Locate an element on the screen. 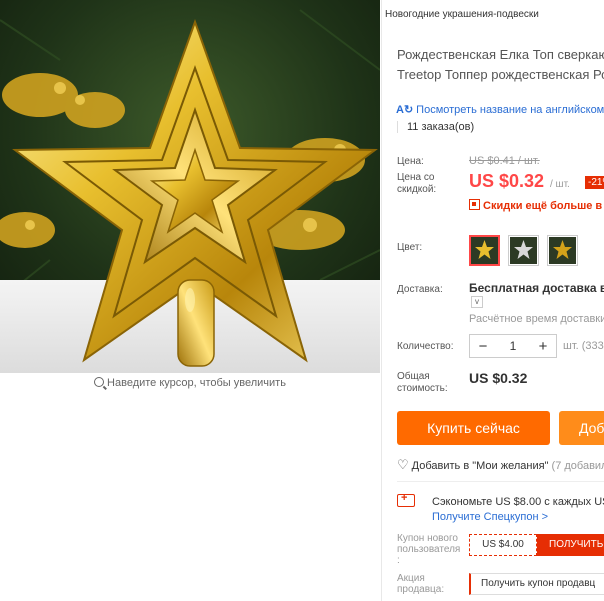 The image size is (604, 601). total-label: Общая стоимость: is located at coordinates (422, 382).